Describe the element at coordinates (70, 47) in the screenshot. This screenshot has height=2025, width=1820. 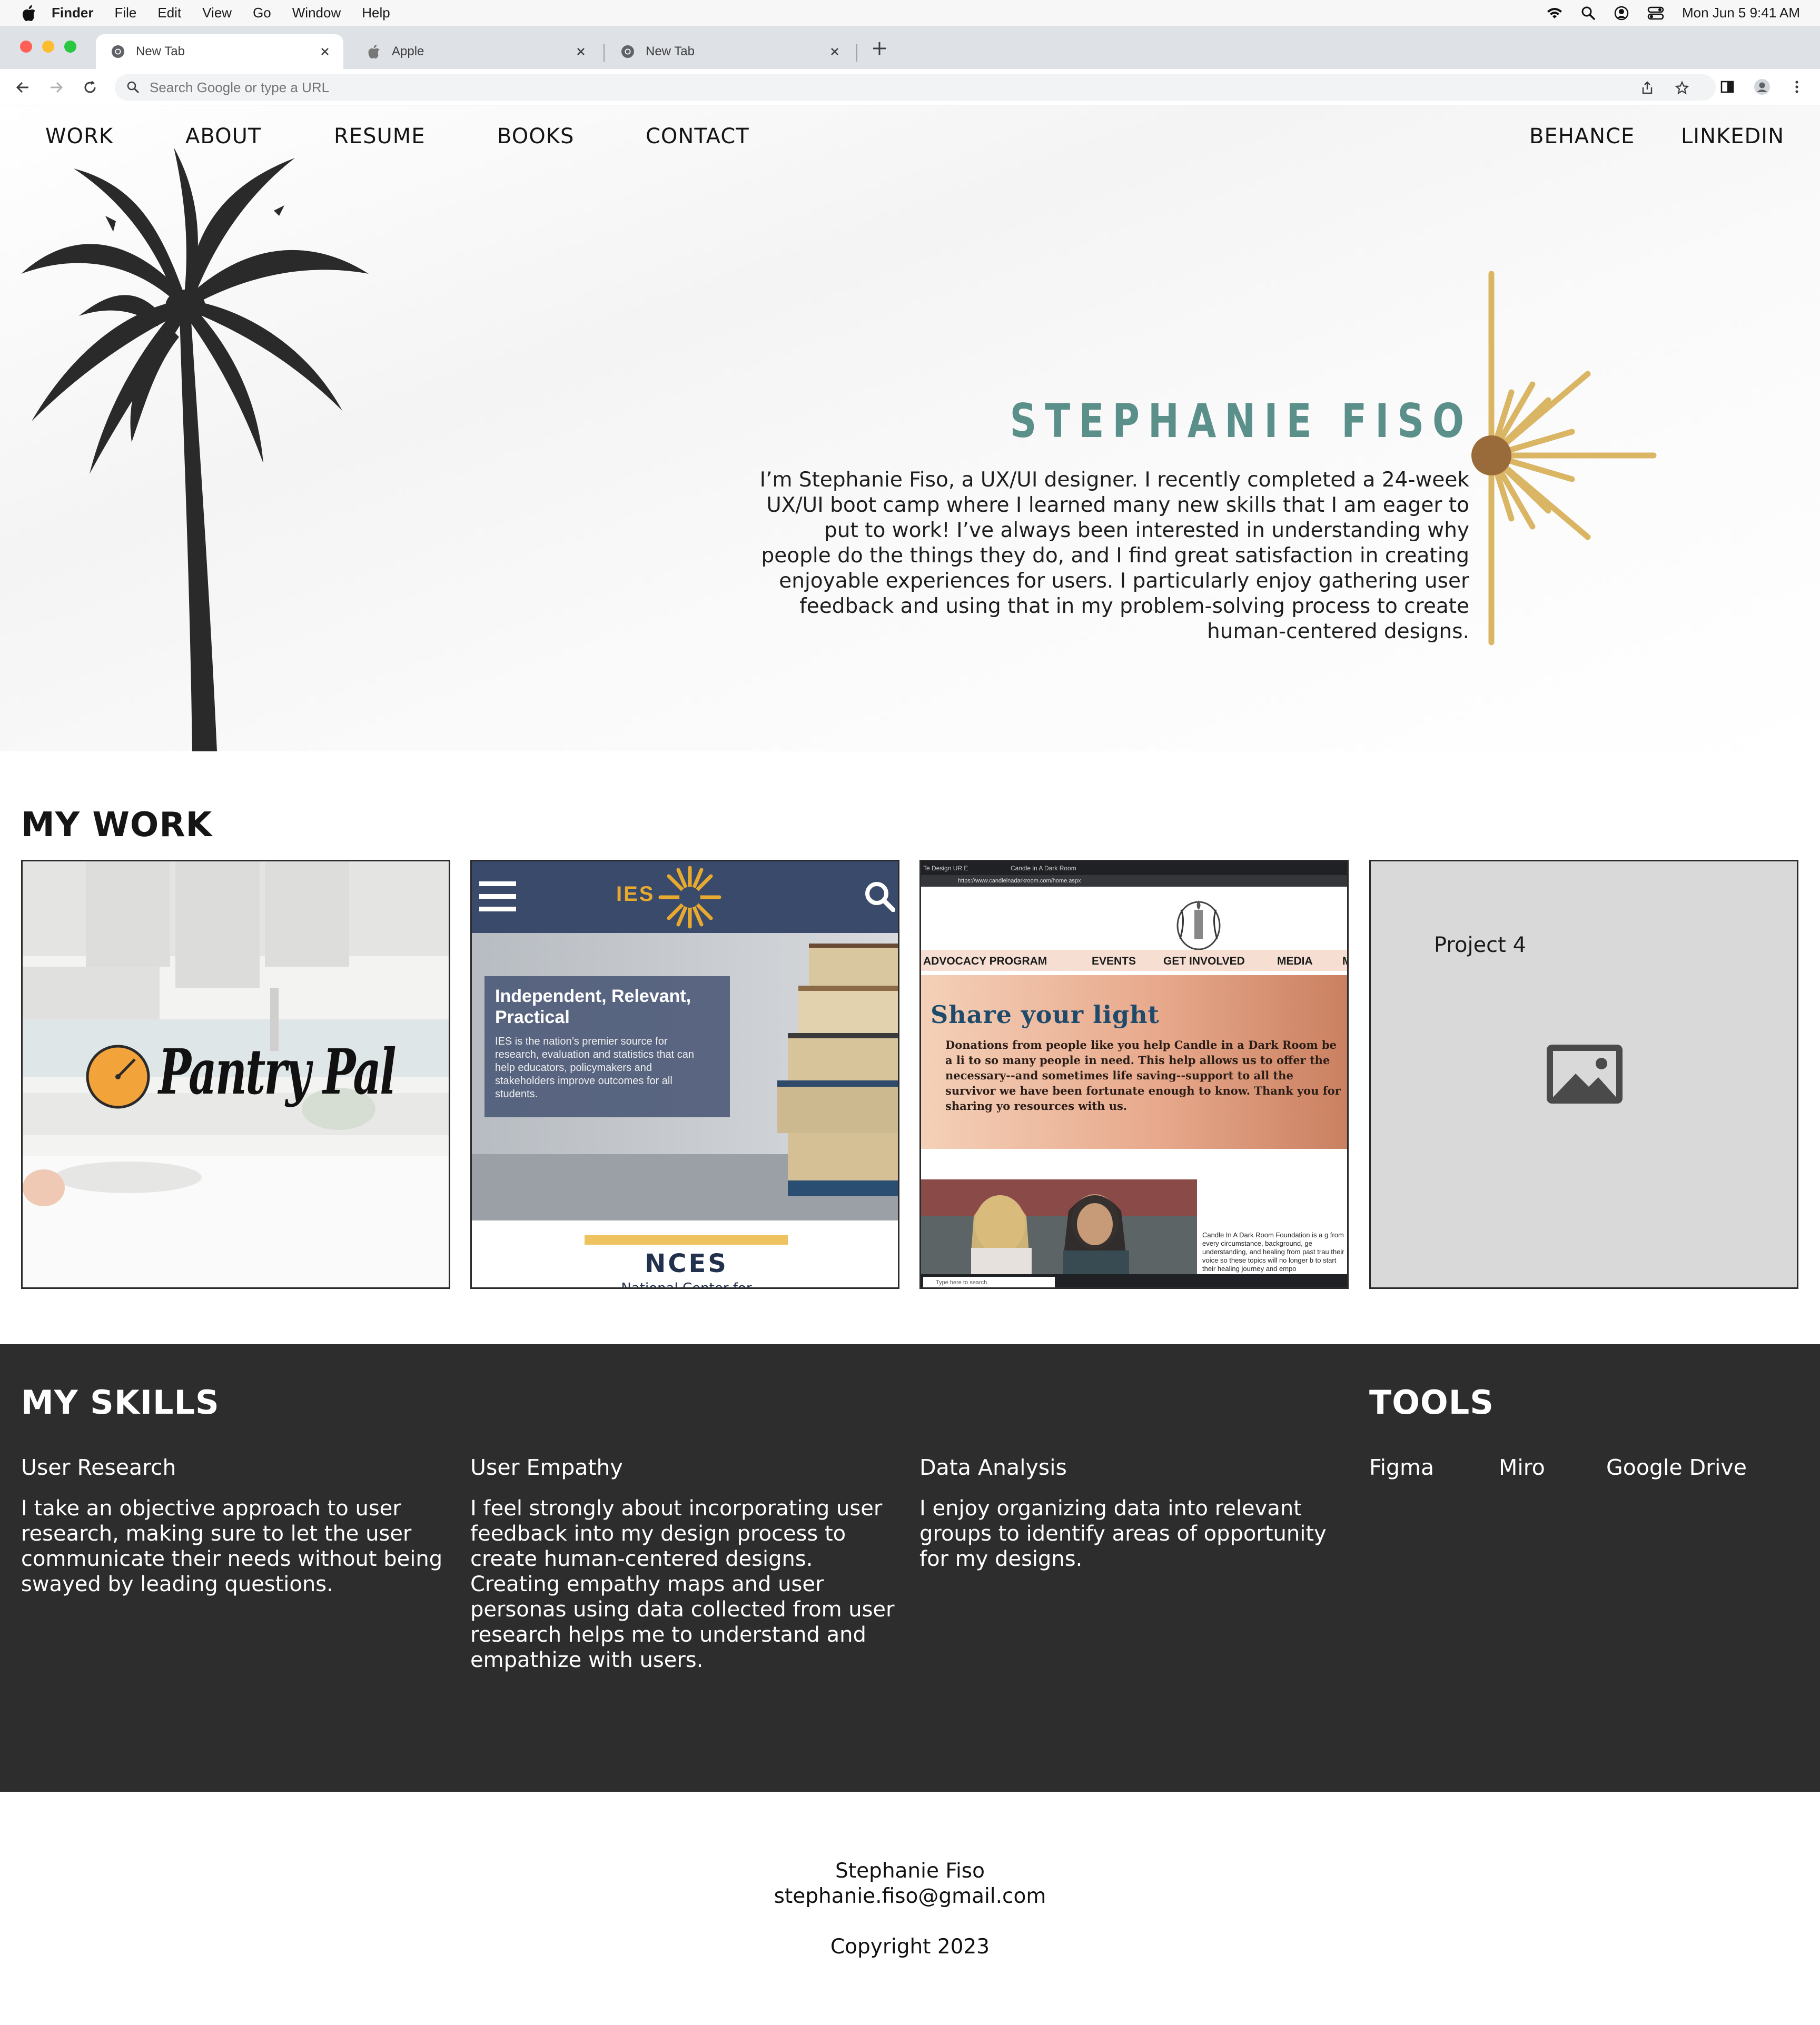
I see `window-zoom-button` at that location.